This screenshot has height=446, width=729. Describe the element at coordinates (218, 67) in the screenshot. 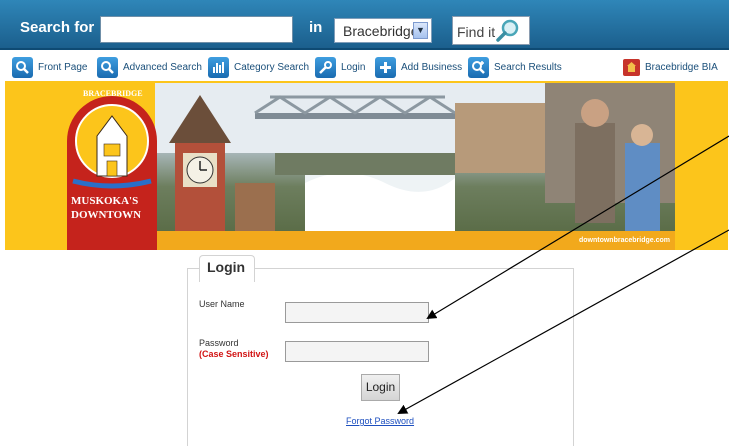

I see `bar-chart-icon` at that location.